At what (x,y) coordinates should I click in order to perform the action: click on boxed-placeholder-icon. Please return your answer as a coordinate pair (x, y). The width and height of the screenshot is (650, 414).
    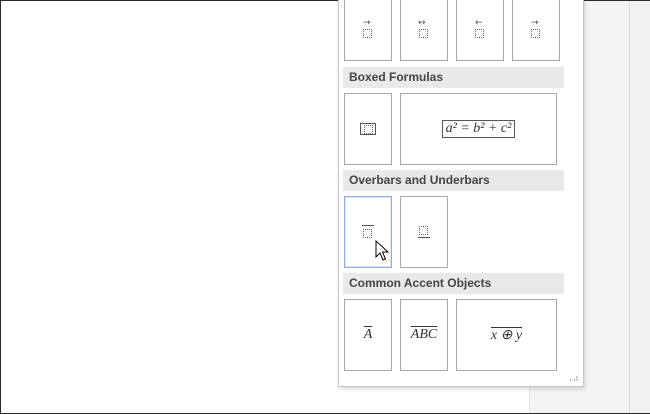
    Looking at the image, I should click on (368, 129).